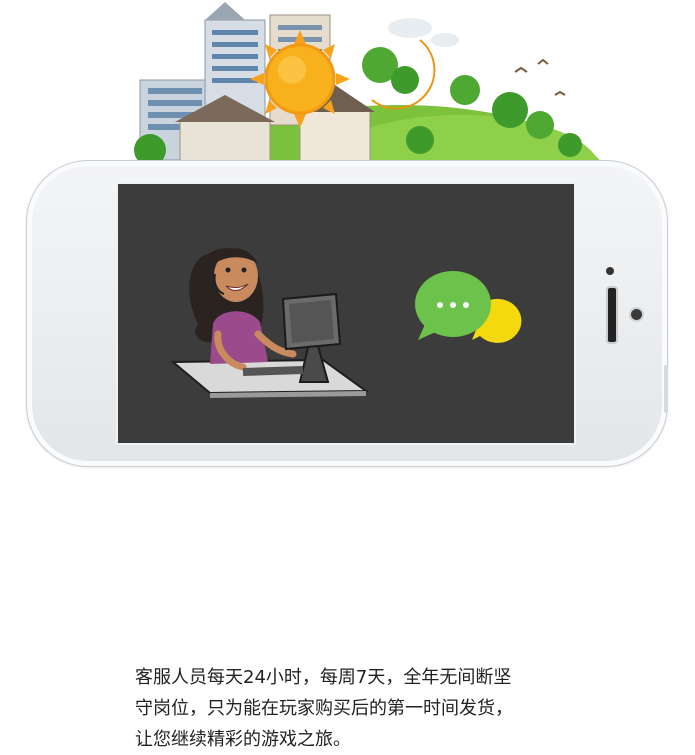 The height and width of the screenshot is (755, 695). I want to click on phone-speaker-slot, so click(612, 315).